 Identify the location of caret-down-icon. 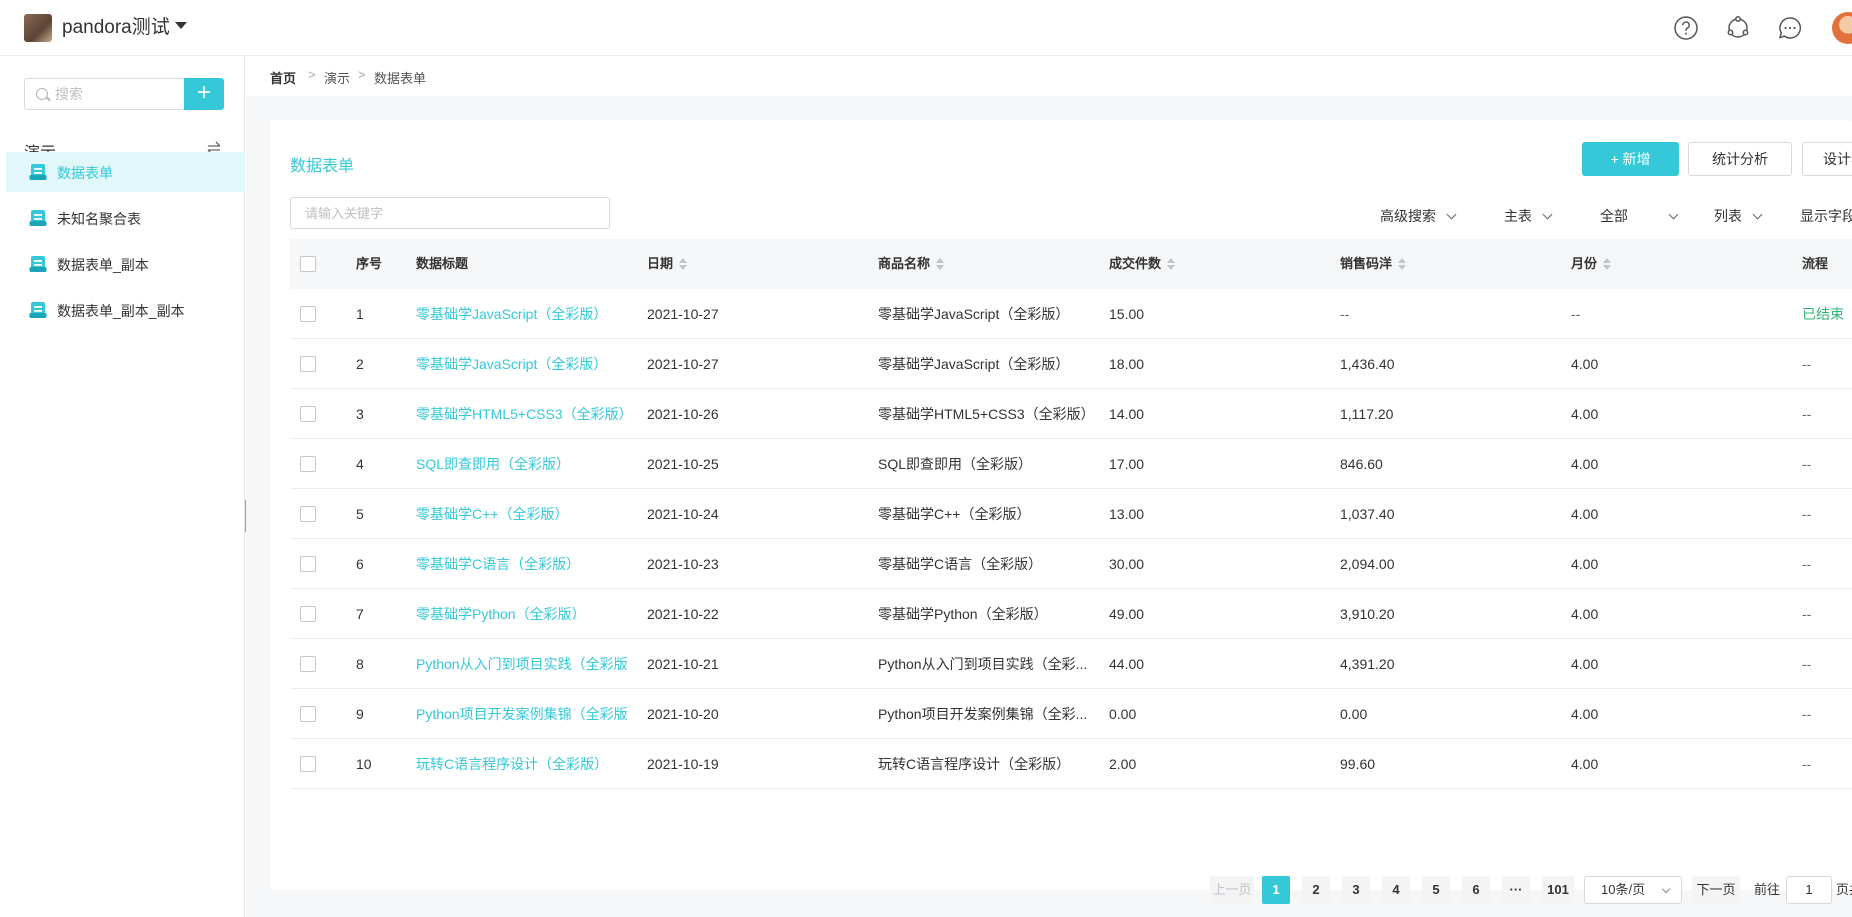
(181, 25).